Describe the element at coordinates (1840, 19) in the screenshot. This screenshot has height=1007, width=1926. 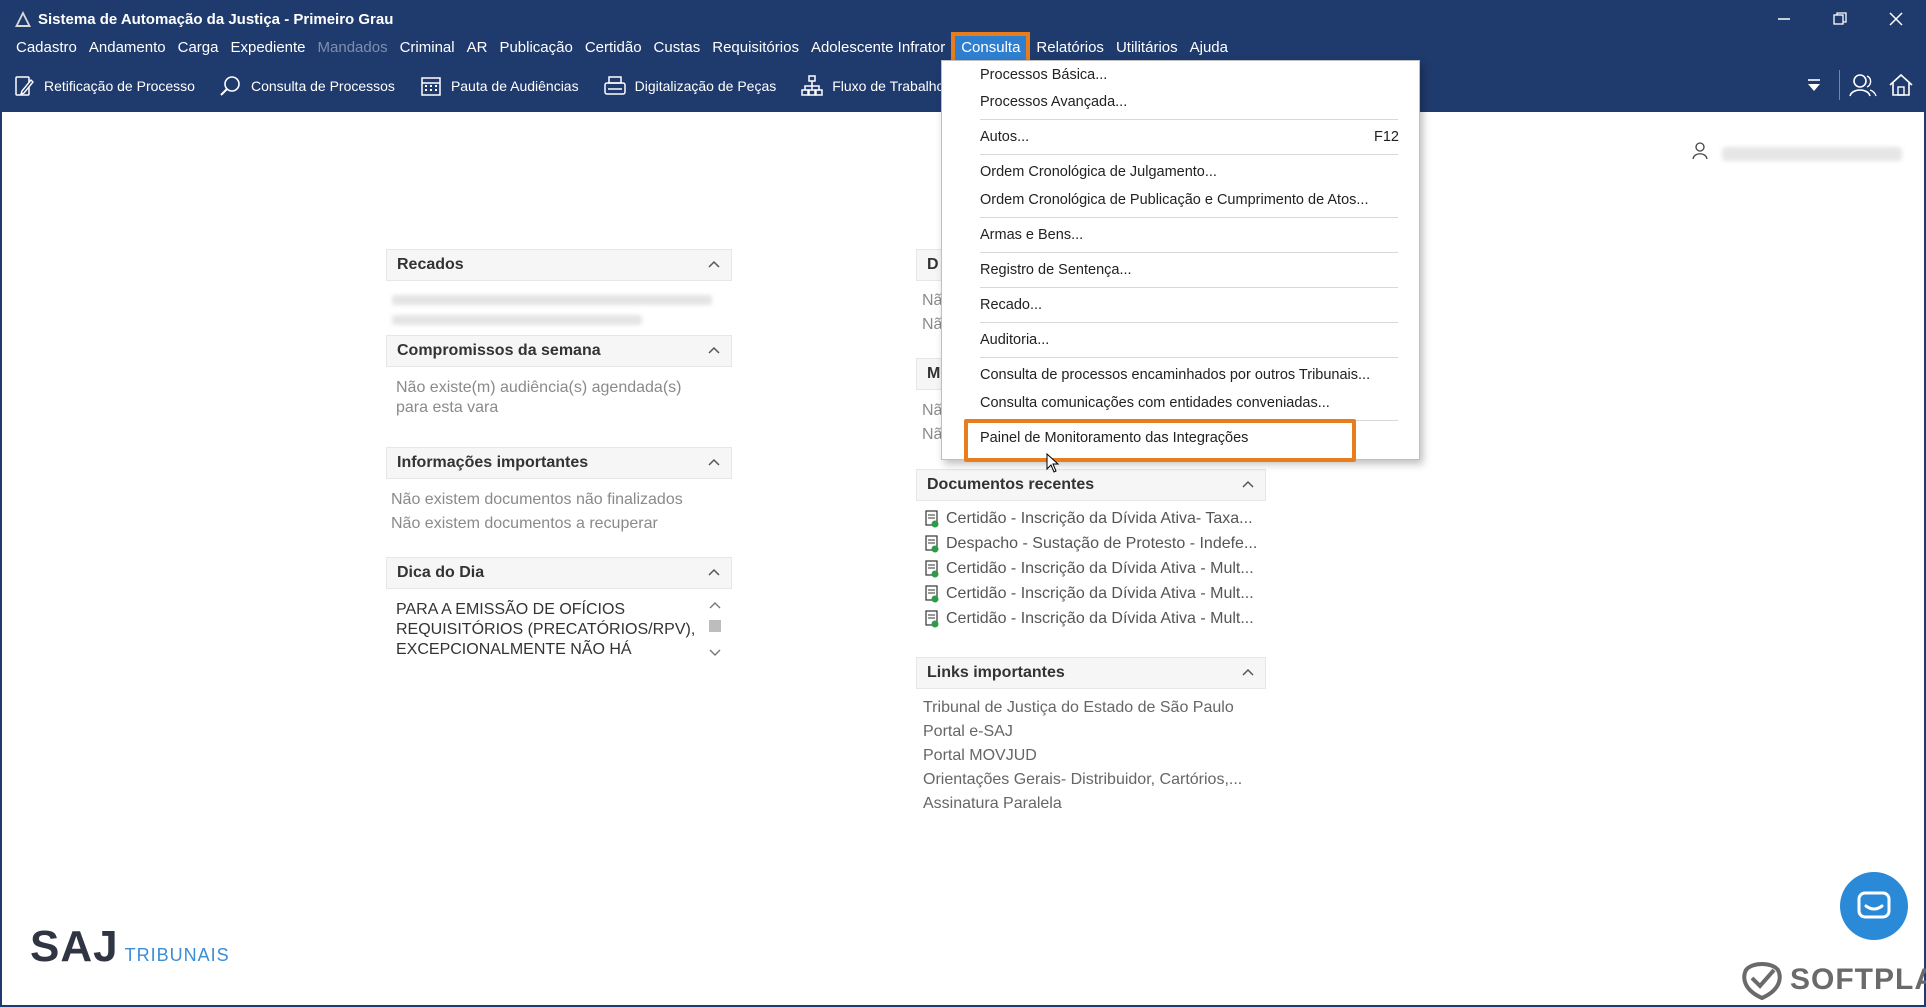
I see `restore-button` at that location.